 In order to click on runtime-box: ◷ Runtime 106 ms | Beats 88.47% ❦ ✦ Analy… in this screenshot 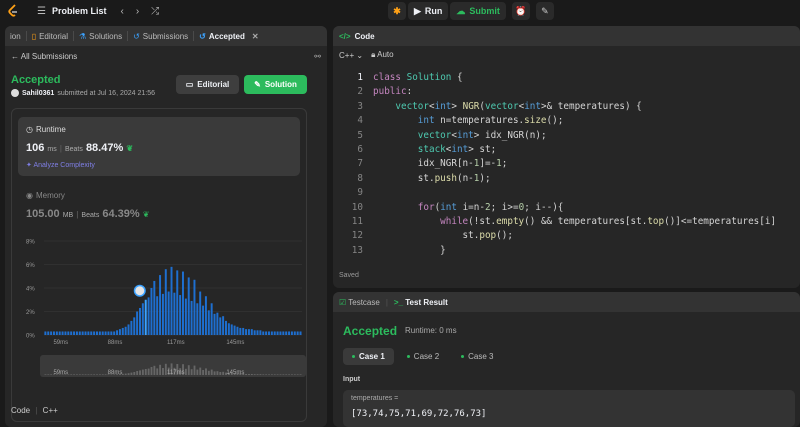, I will do `click(159, 146)`.